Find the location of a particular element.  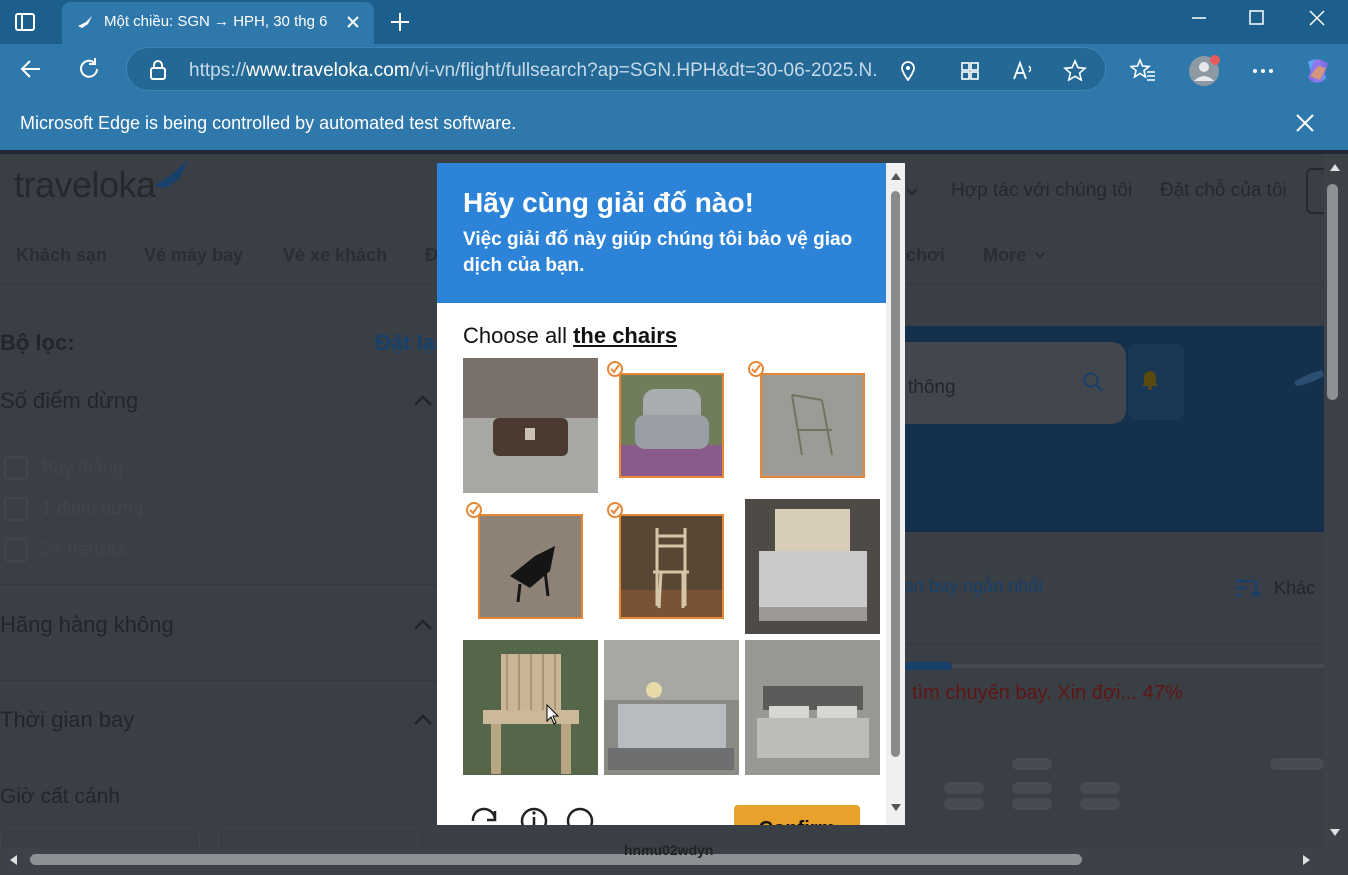

price-alert-button is located at coordinates (1156, 382).